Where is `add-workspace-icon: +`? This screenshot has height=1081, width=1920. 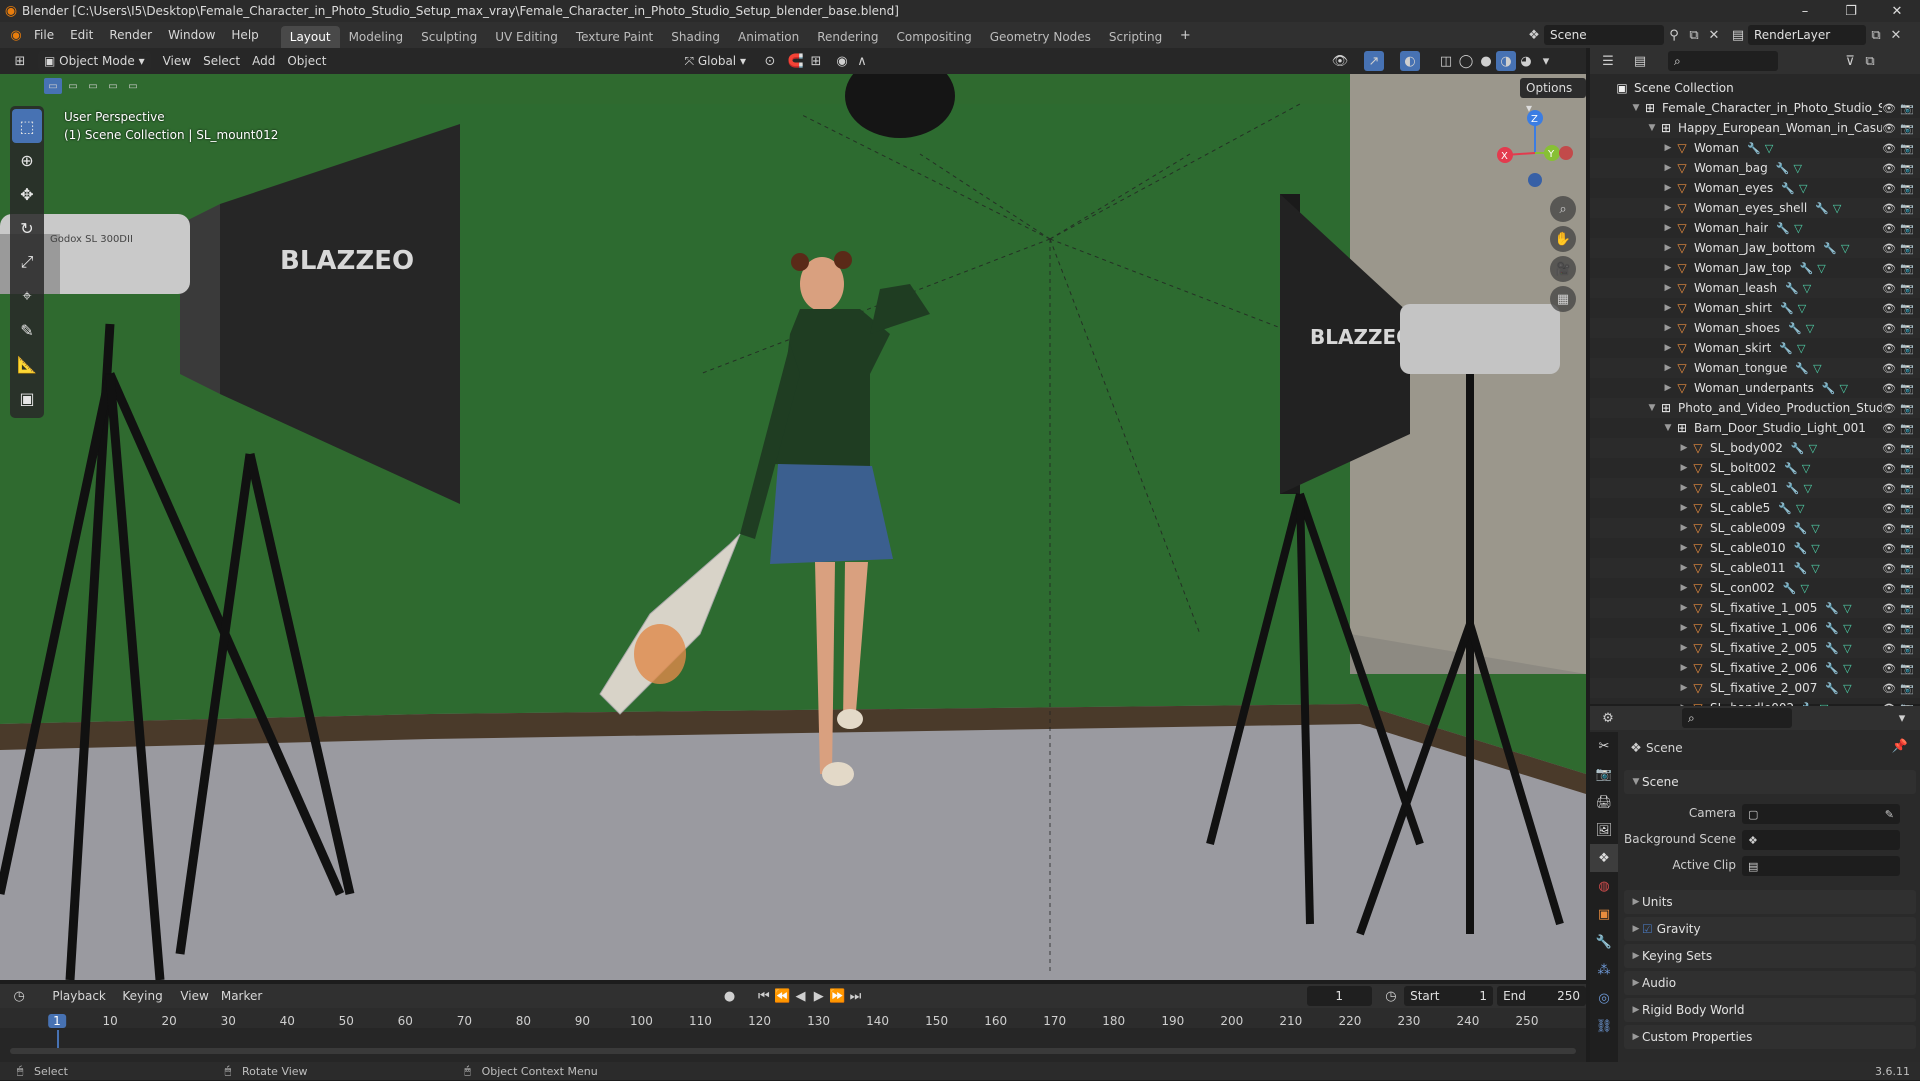
add-workspace-icon: + is located at coordinates (1185, 35).